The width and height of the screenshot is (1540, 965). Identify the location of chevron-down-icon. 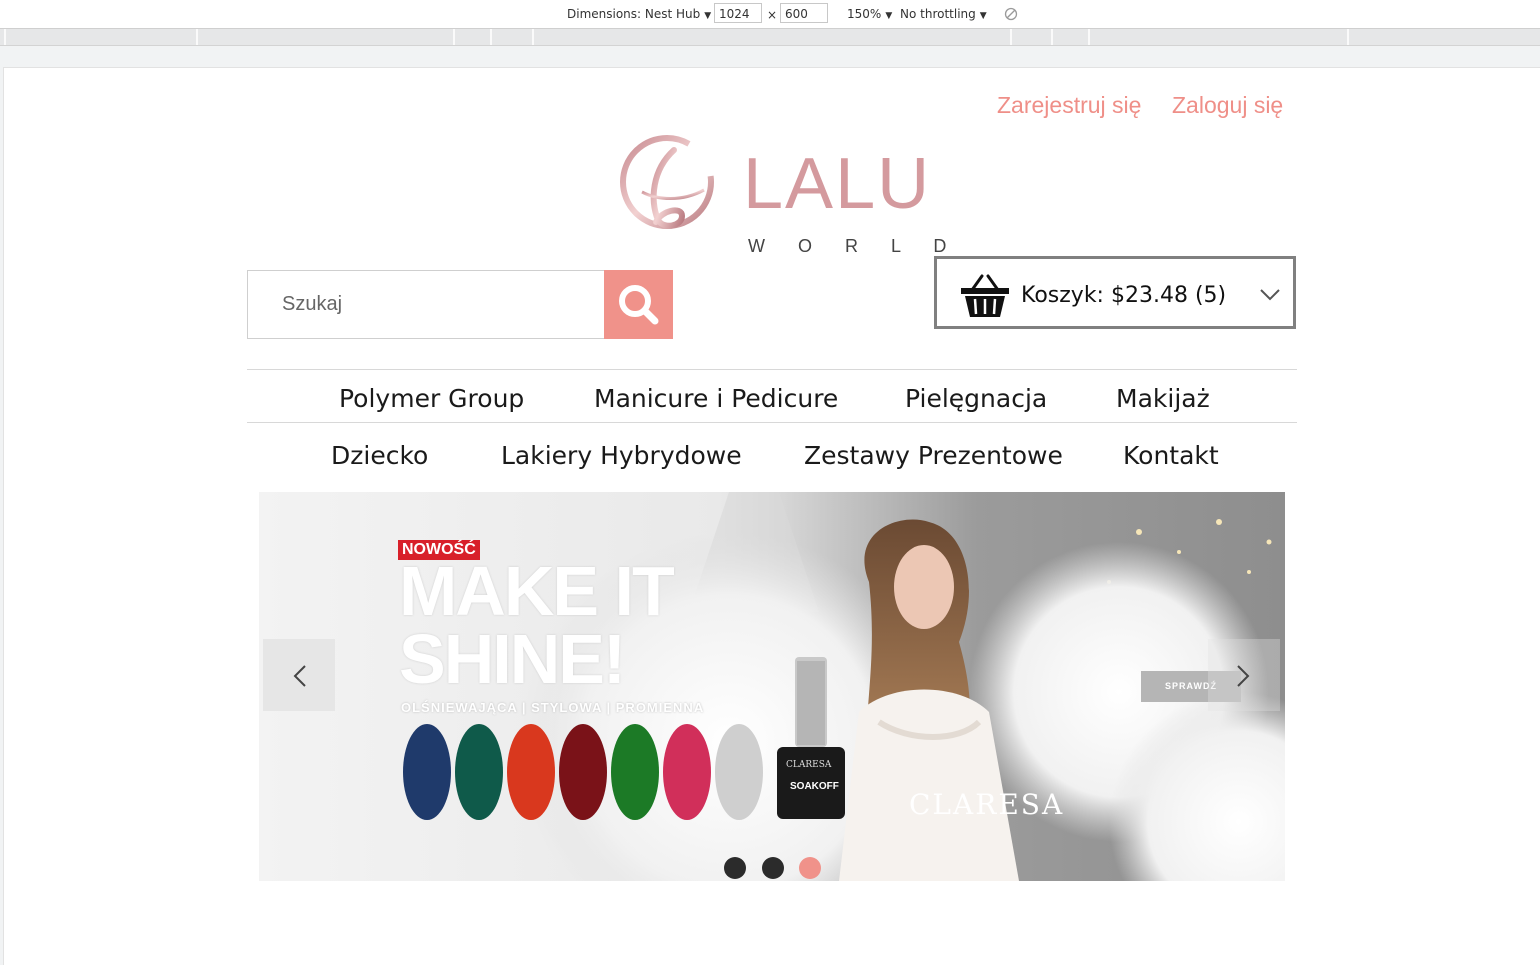
(1270, 295).